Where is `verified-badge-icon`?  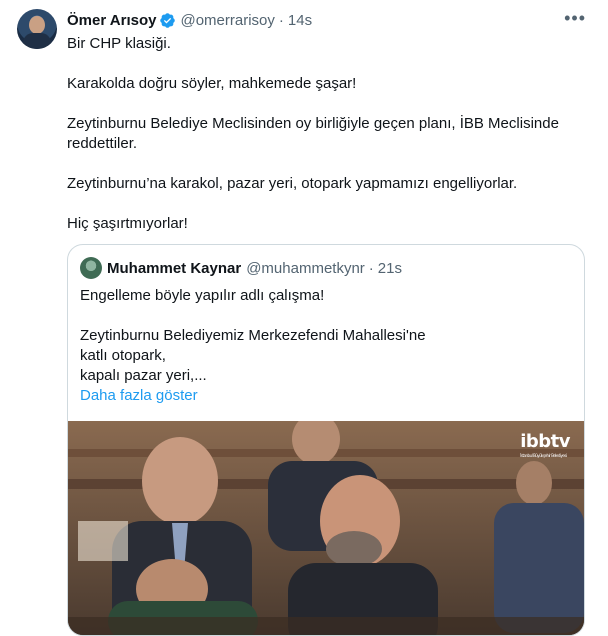 verified-badge-icon is located at coordinates (168, 20).